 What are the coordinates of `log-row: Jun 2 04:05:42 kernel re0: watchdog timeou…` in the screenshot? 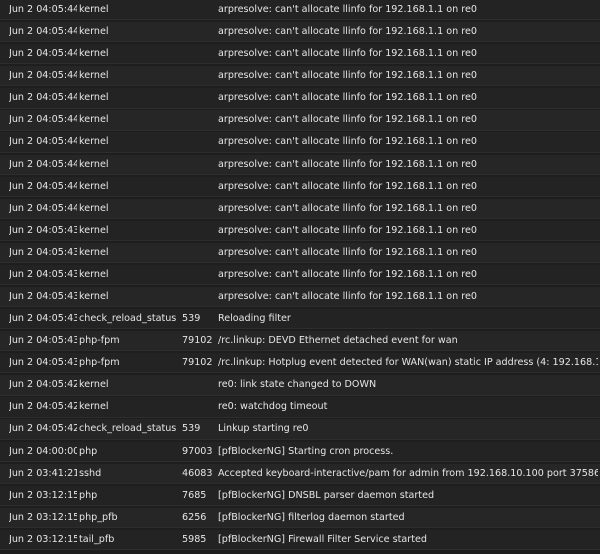 It's located at (300, 407).